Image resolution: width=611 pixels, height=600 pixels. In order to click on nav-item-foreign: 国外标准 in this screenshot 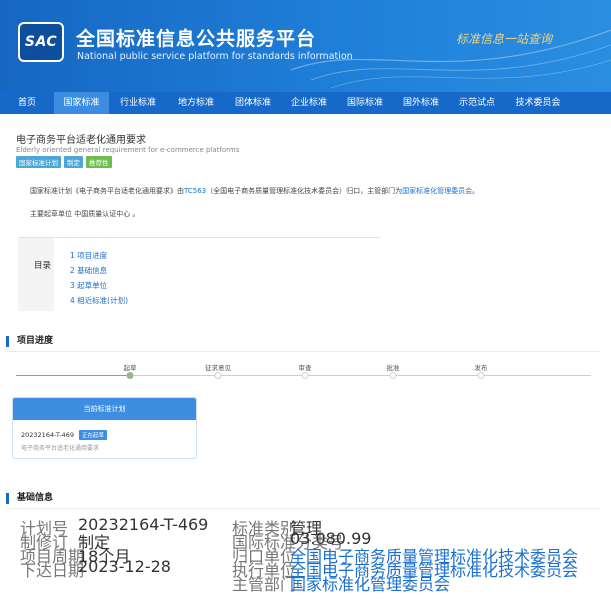, I will do `click(421, 103)`.